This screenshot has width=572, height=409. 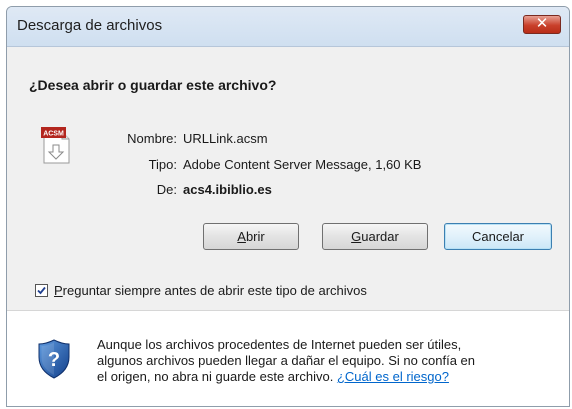 I want to click on file-type-value-row: Adobe Content Server Message, 1,60 KB, so click(x=288, y=165).